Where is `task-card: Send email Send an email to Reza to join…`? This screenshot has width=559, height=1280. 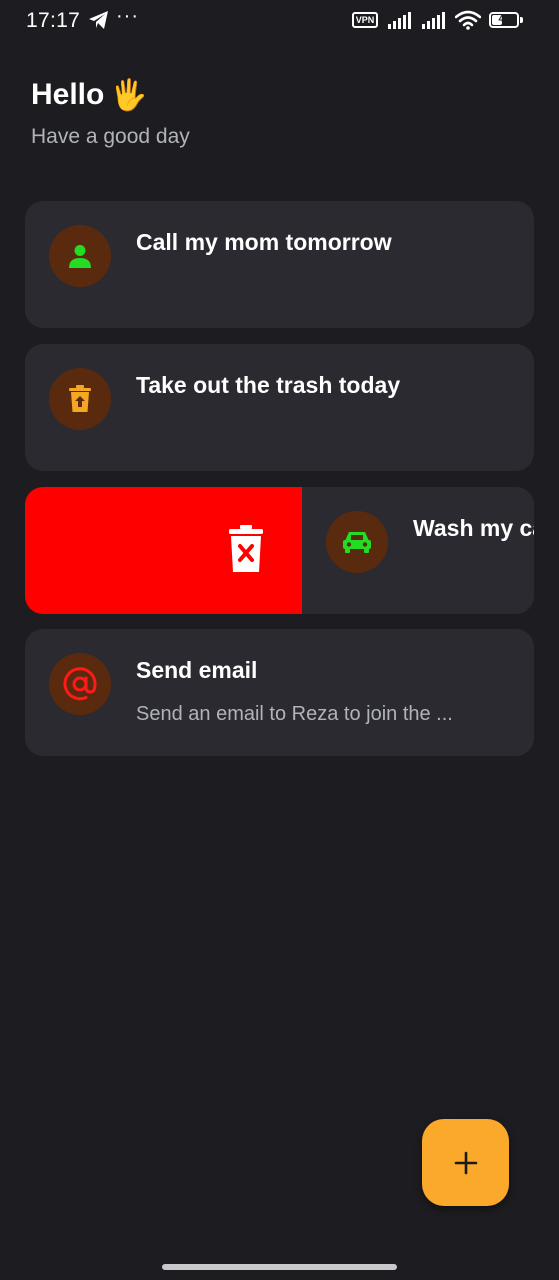 task-card: Send email Send an email to Reza to join… is located at coordinates (279, 692).